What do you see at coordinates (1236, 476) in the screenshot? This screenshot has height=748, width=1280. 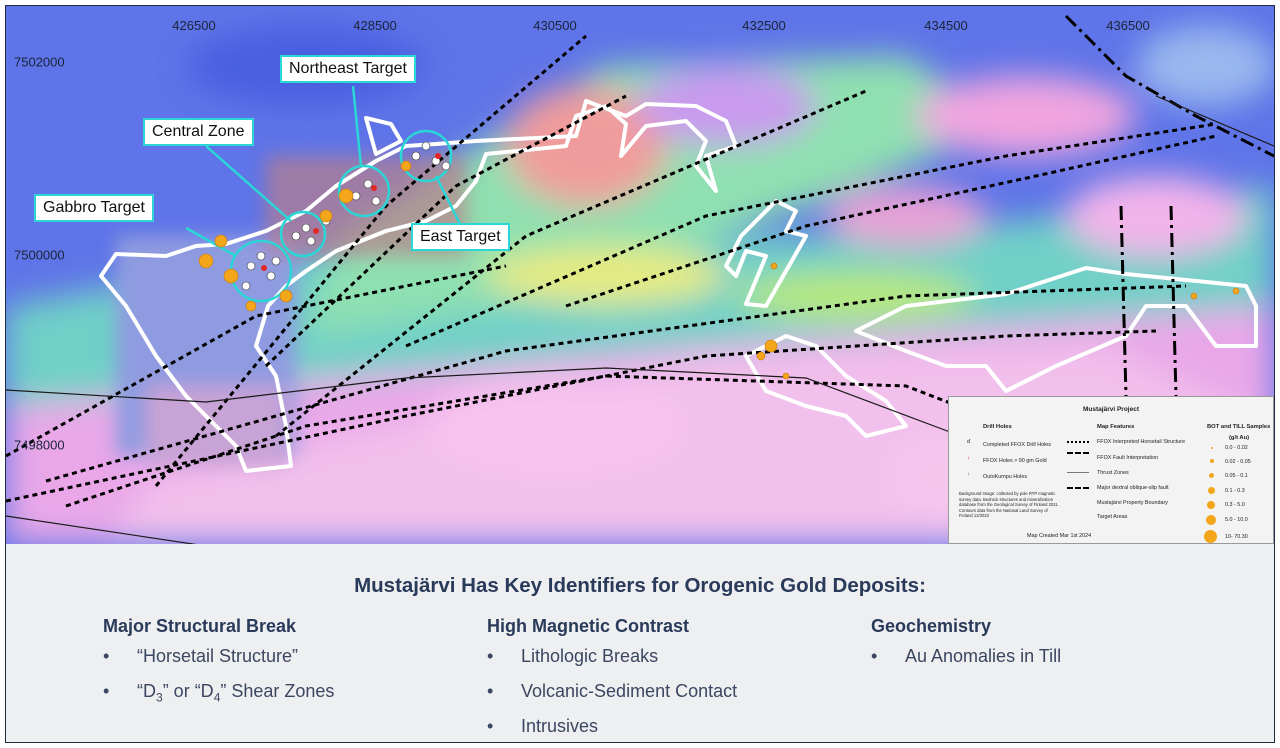 I see `legend-sample-item: 0.05 - 0.1` at bounding box center [1236, 476].